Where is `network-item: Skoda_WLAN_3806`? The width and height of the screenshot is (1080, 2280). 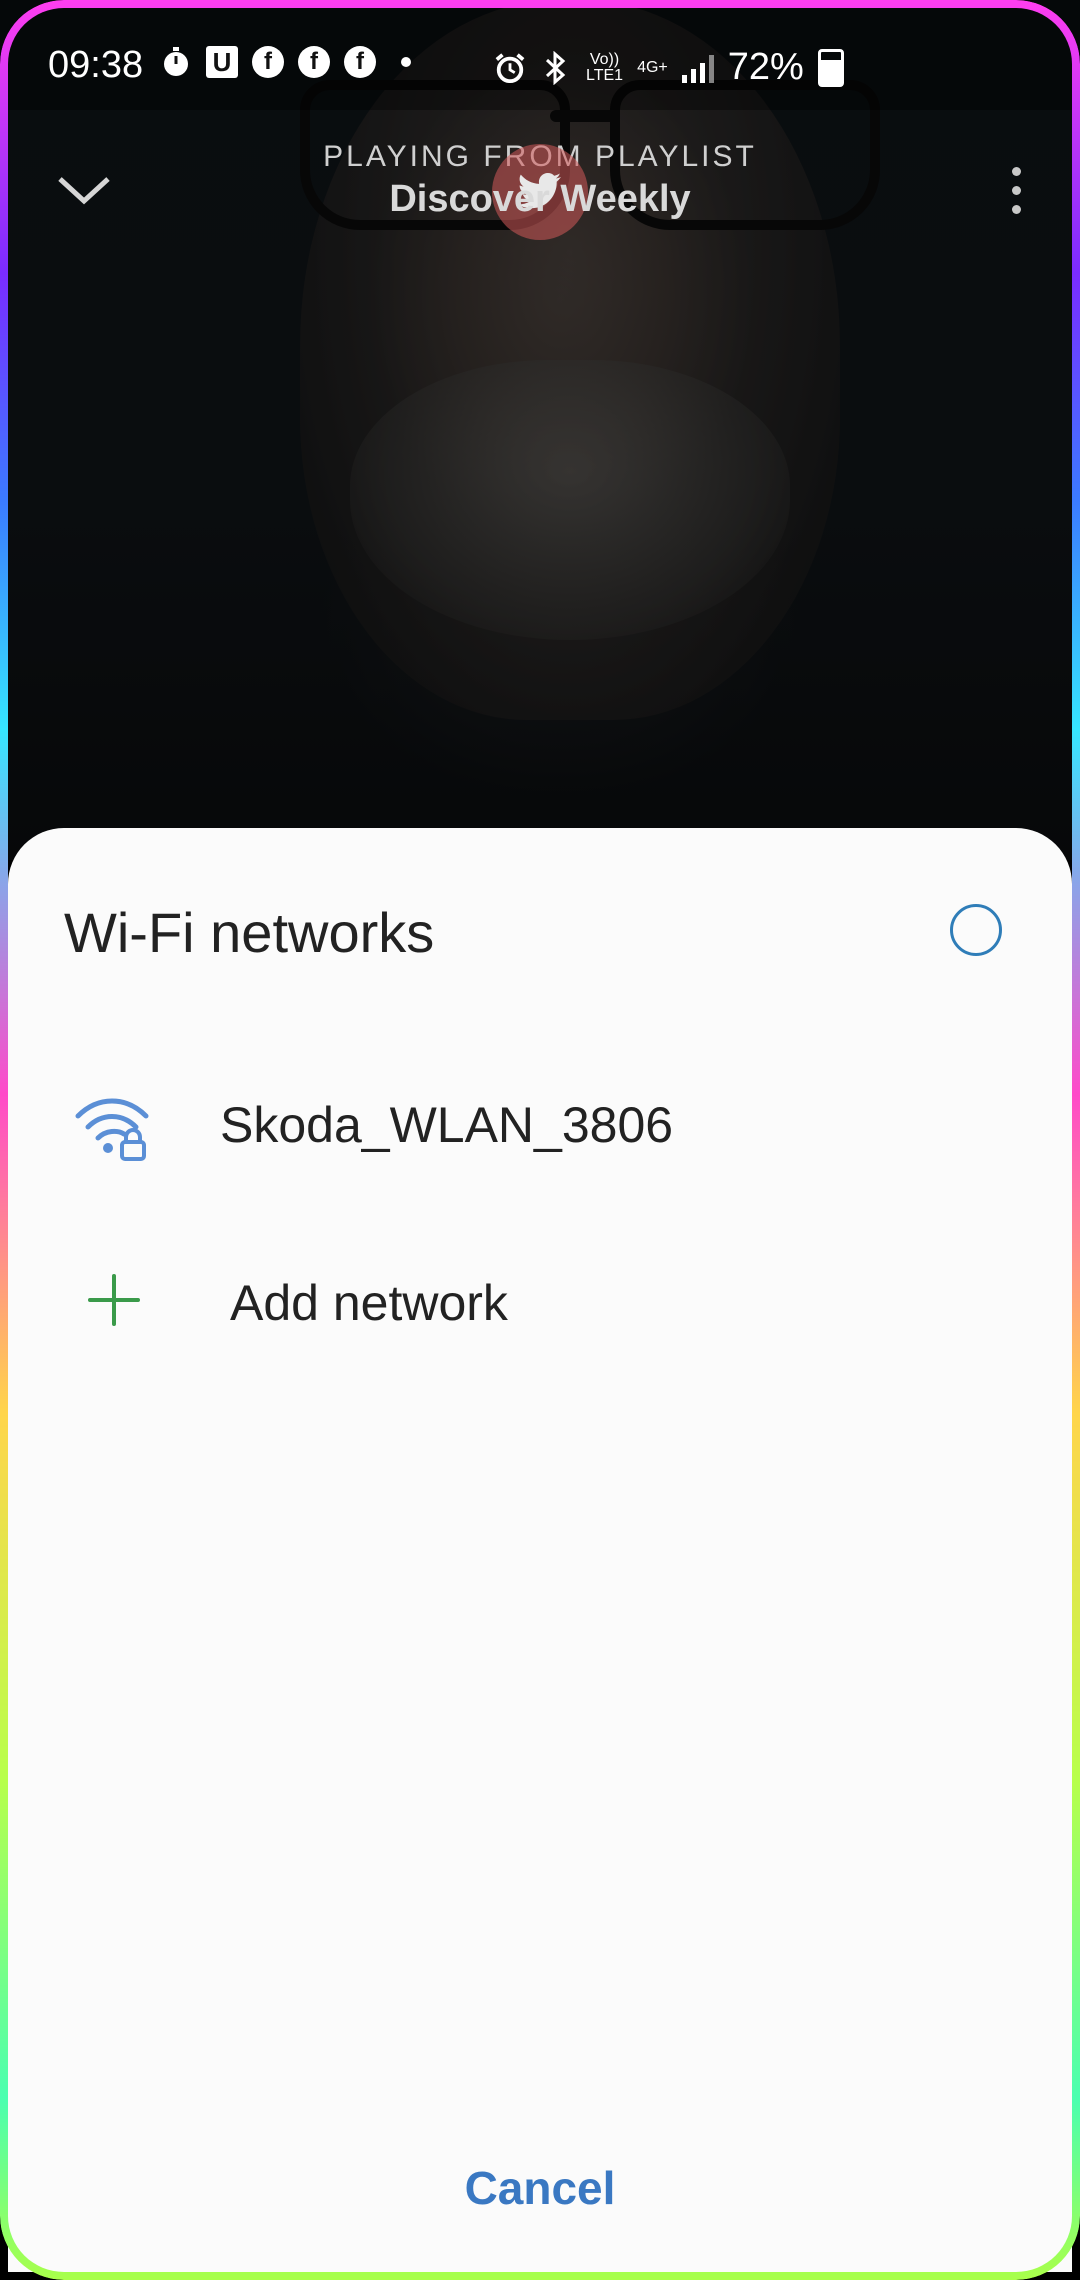 network-item: Skoda_WLAN_3806 is located at coordinates (540, 1123).